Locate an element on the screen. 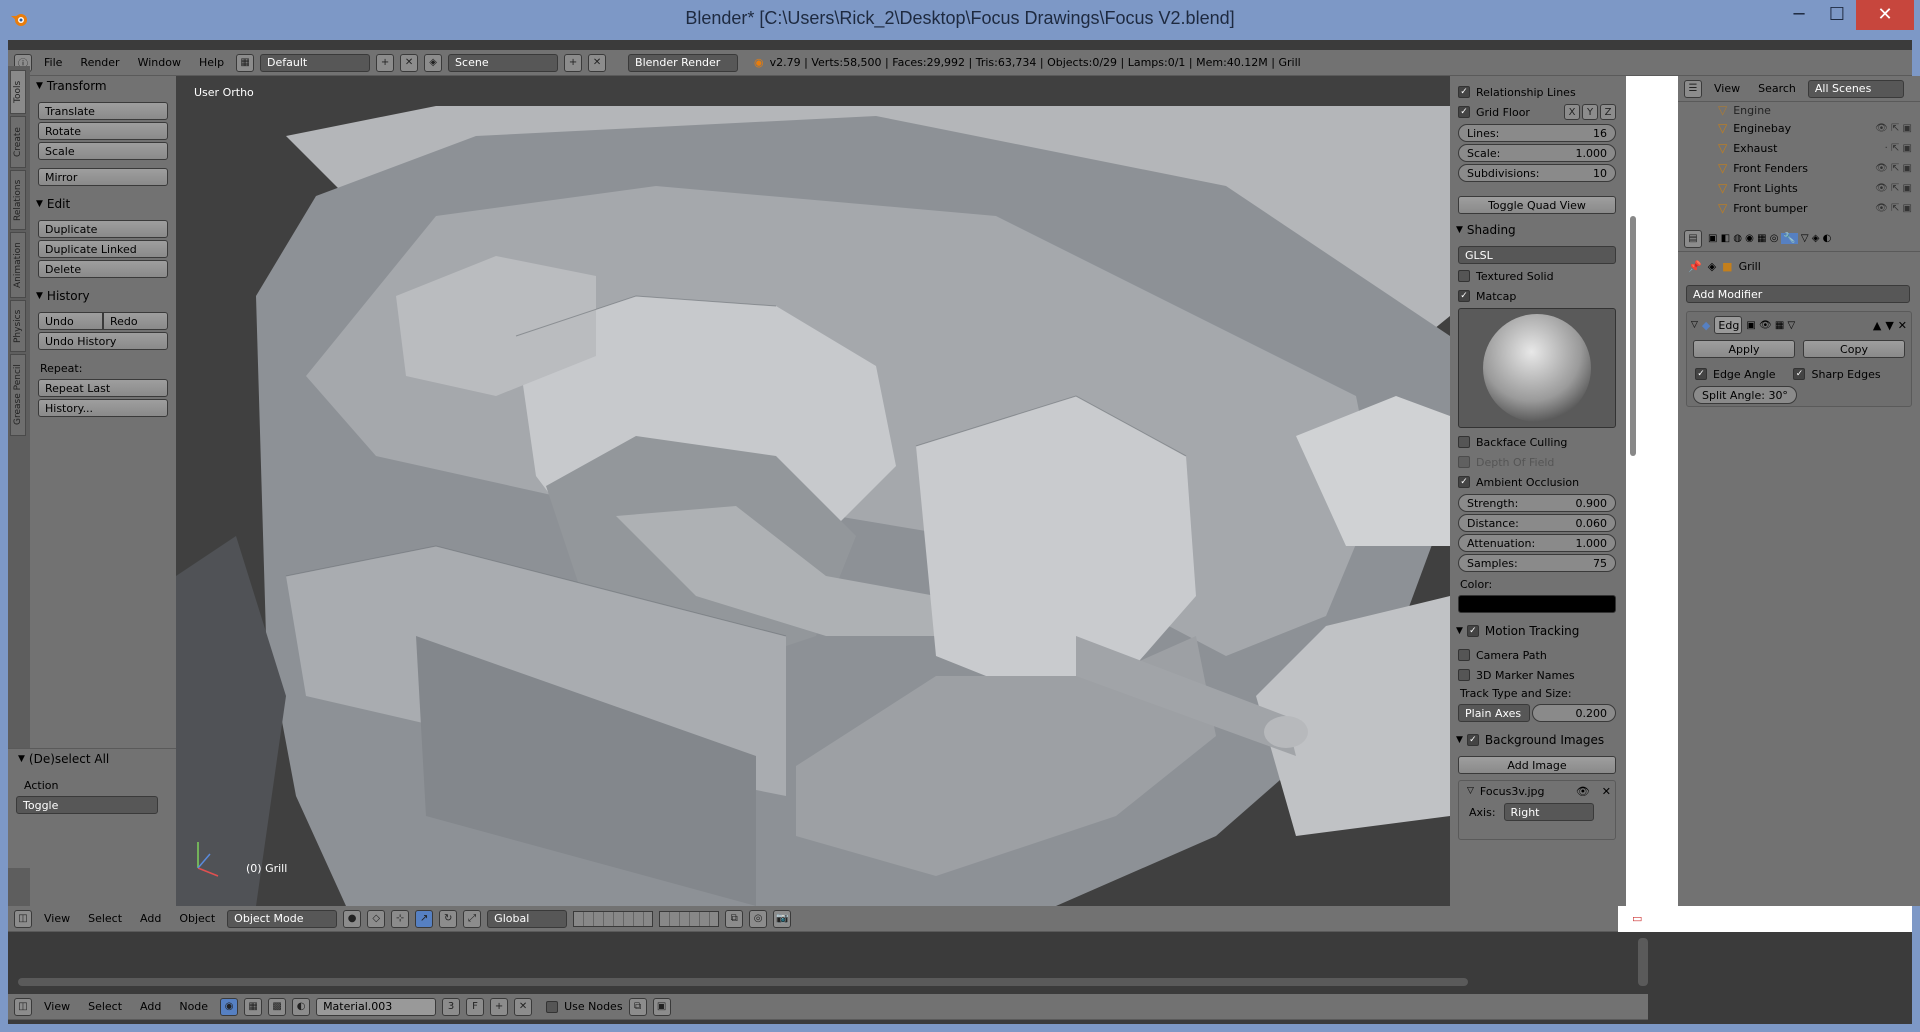  operator-panel-header: ▼ (De)select All is located at coordinates (92, 759).